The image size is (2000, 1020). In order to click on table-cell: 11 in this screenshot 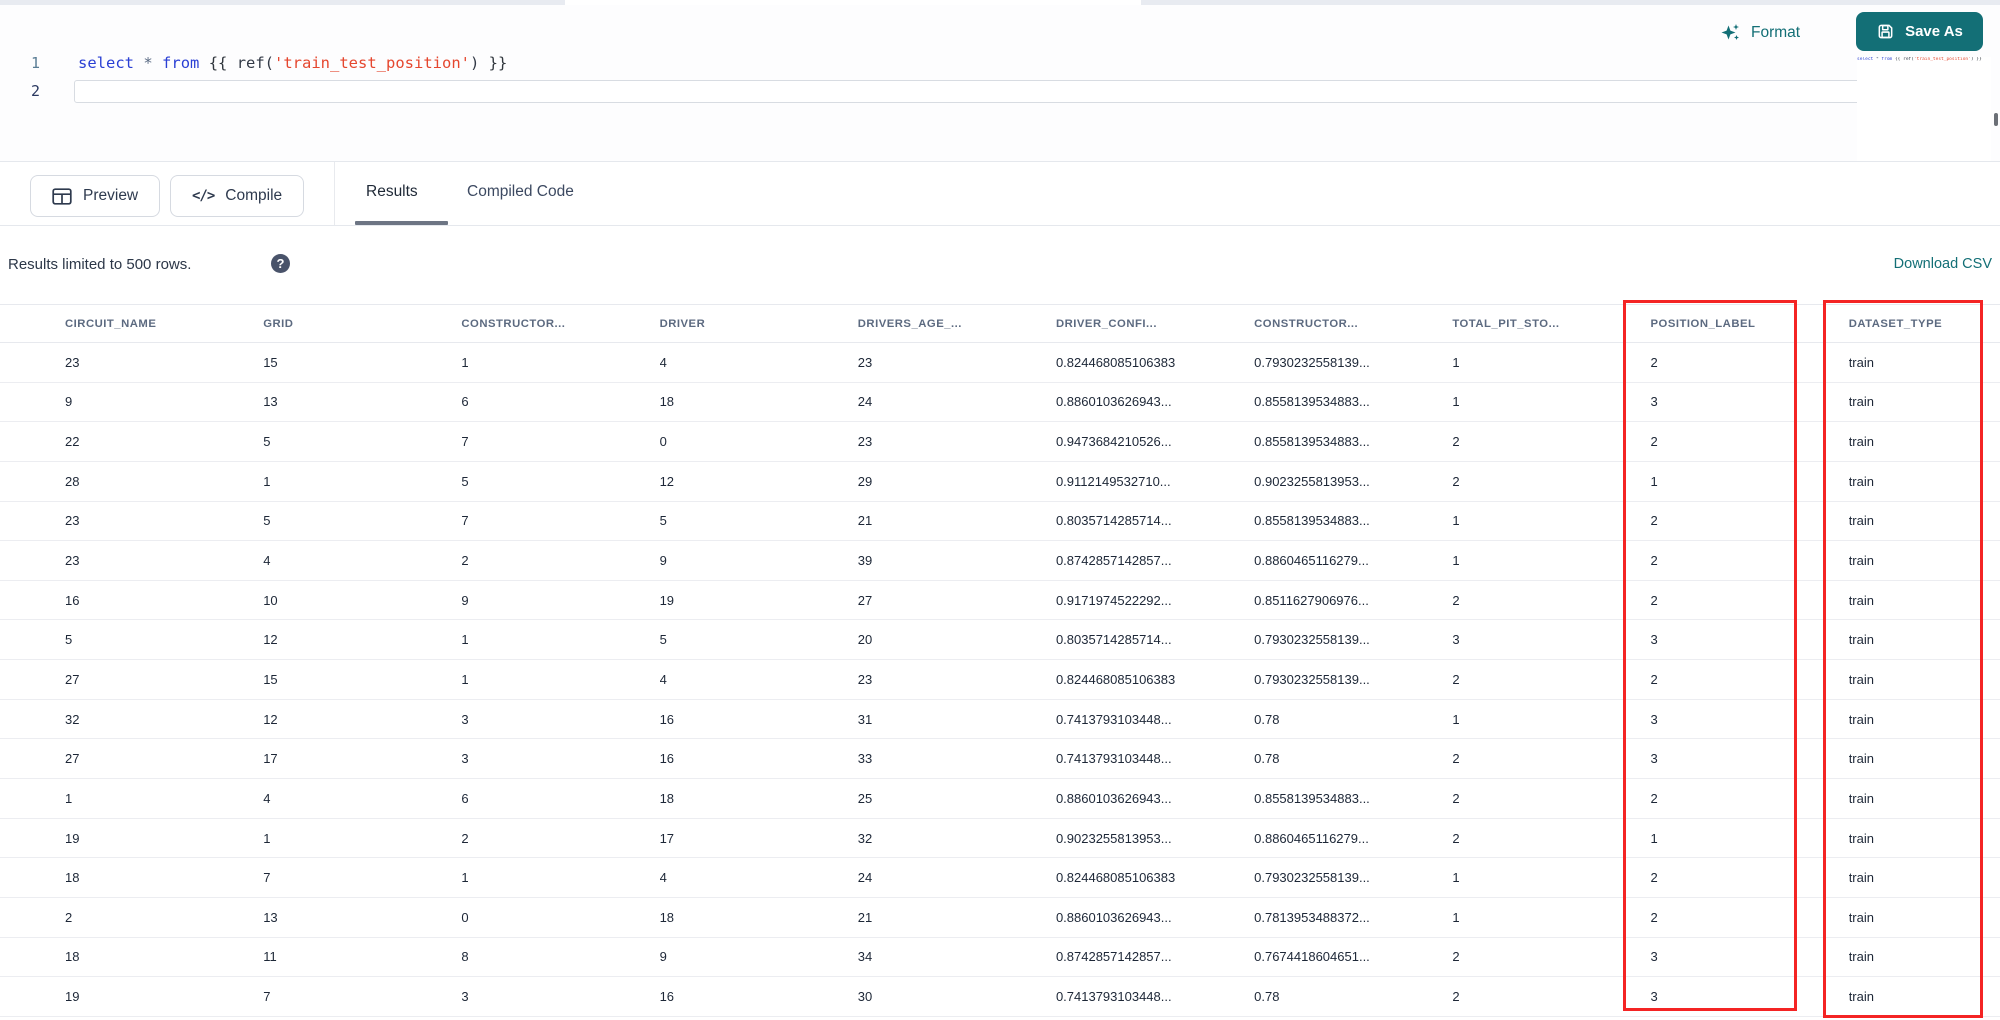, I will do `click(270, 957)`.